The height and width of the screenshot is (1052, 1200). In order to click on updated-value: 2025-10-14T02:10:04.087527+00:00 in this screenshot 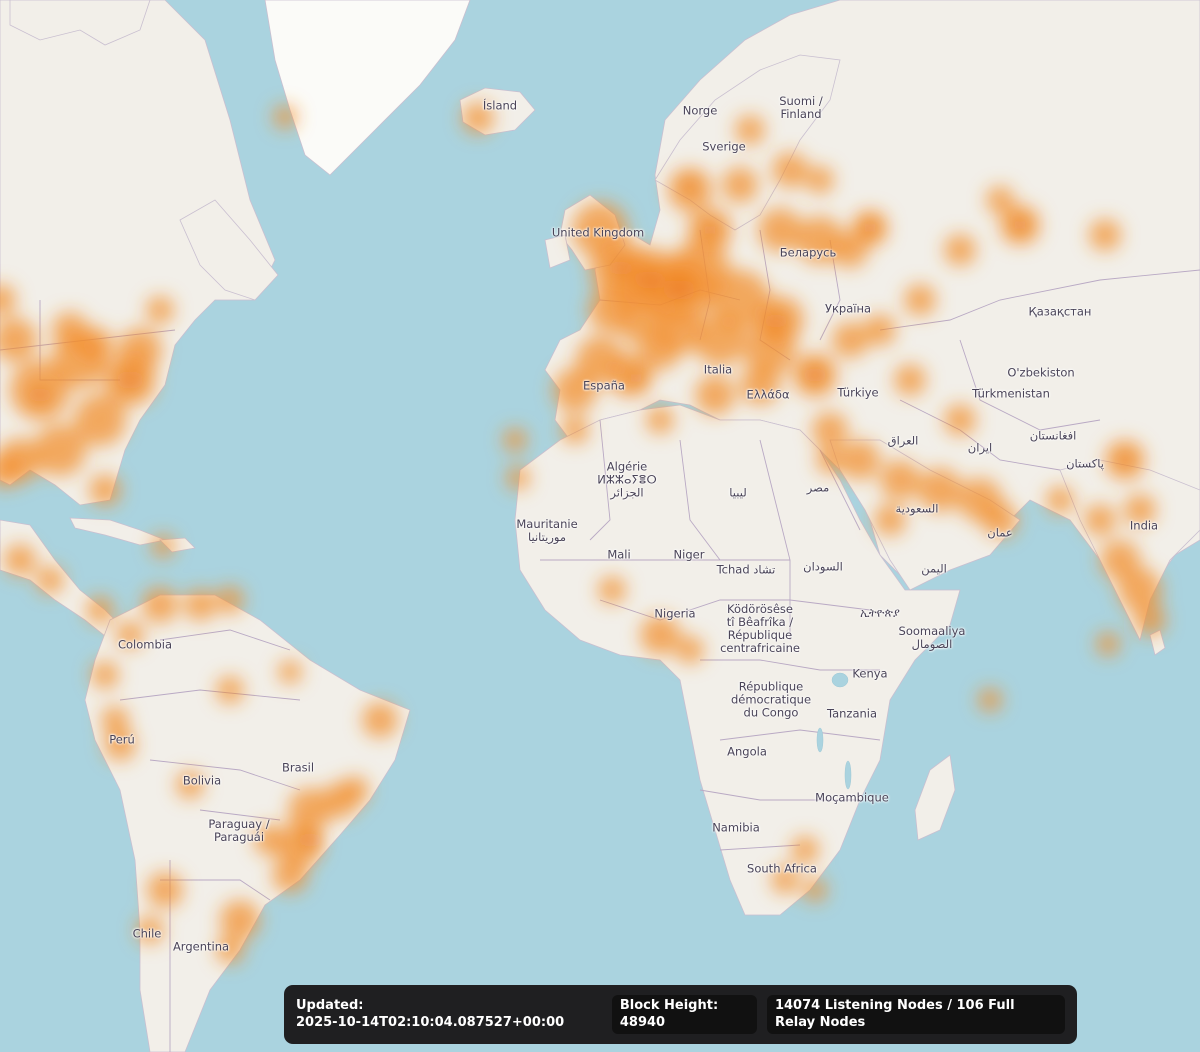, I will do `click(430, 1022)`.